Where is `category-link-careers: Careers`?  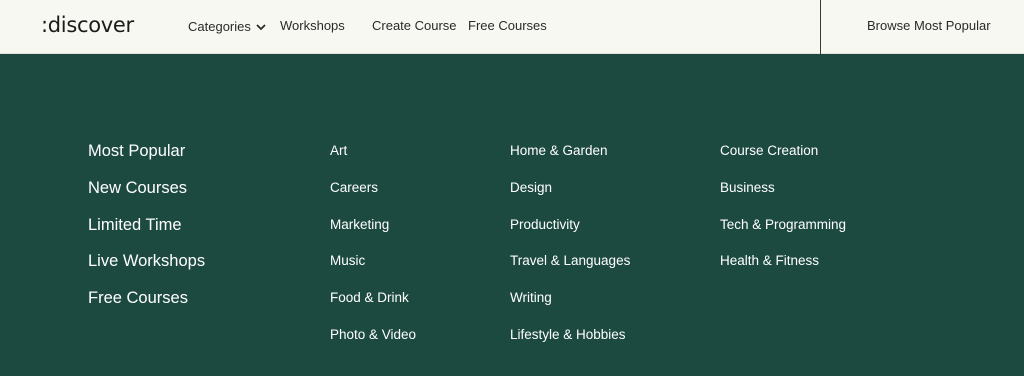 category-link-careers: Careers is located at coordinates (373, 188).